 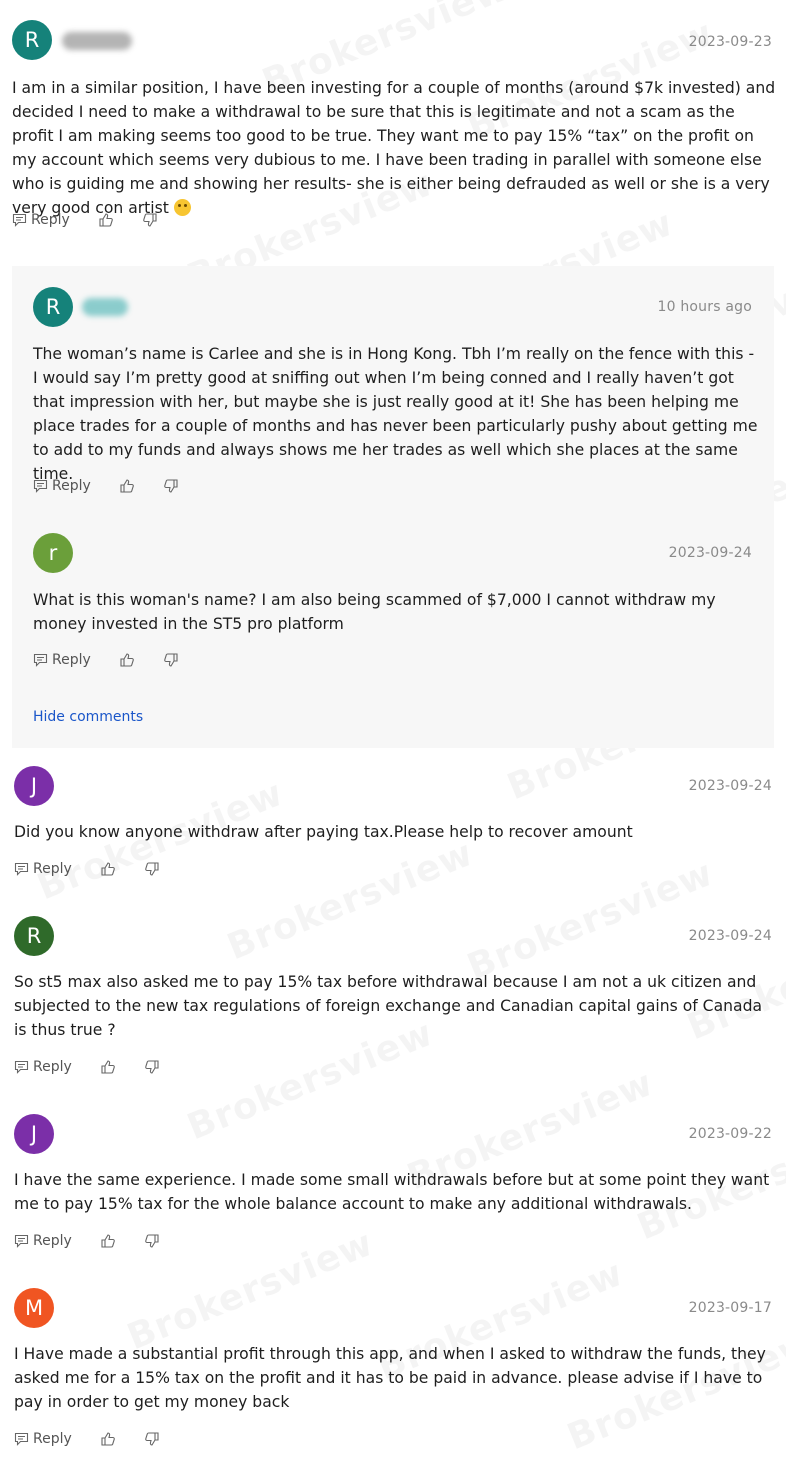 I want to click on comment-date: 2023-09-22, so click(x=730, y=1134).